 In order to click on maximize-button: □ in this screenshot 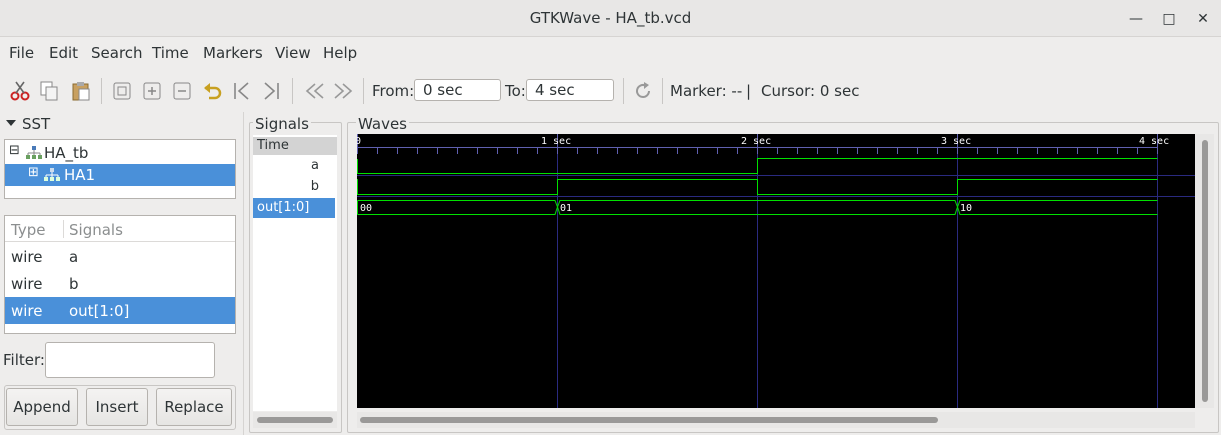, I will do `click(1169, 19)`.